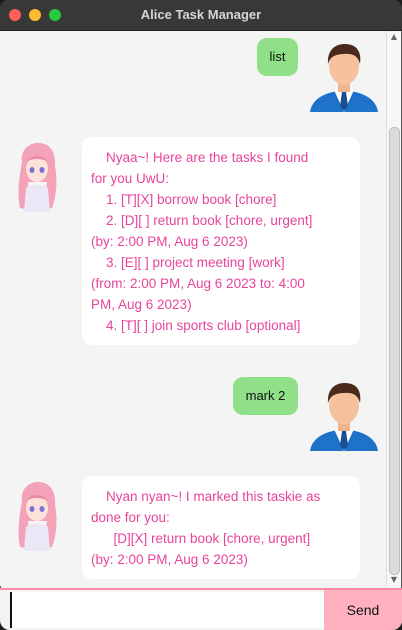 This screenshot has height=630, width=402. I want to click on scroll-up-arrow-icon: ▲, so click(394, 37).